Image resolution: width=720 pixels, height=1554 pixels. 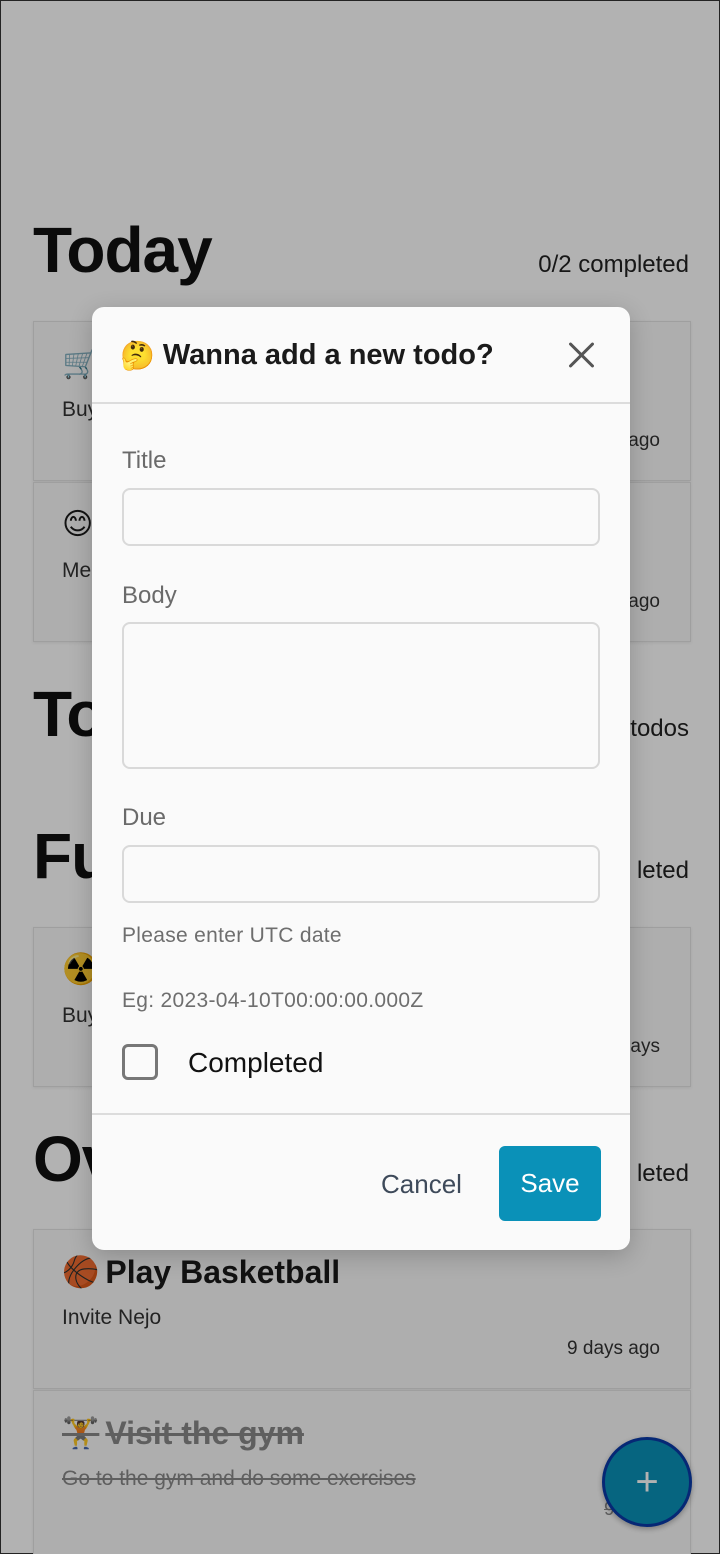 I want to click on save-button: Save, so click(x=550, y=1183).